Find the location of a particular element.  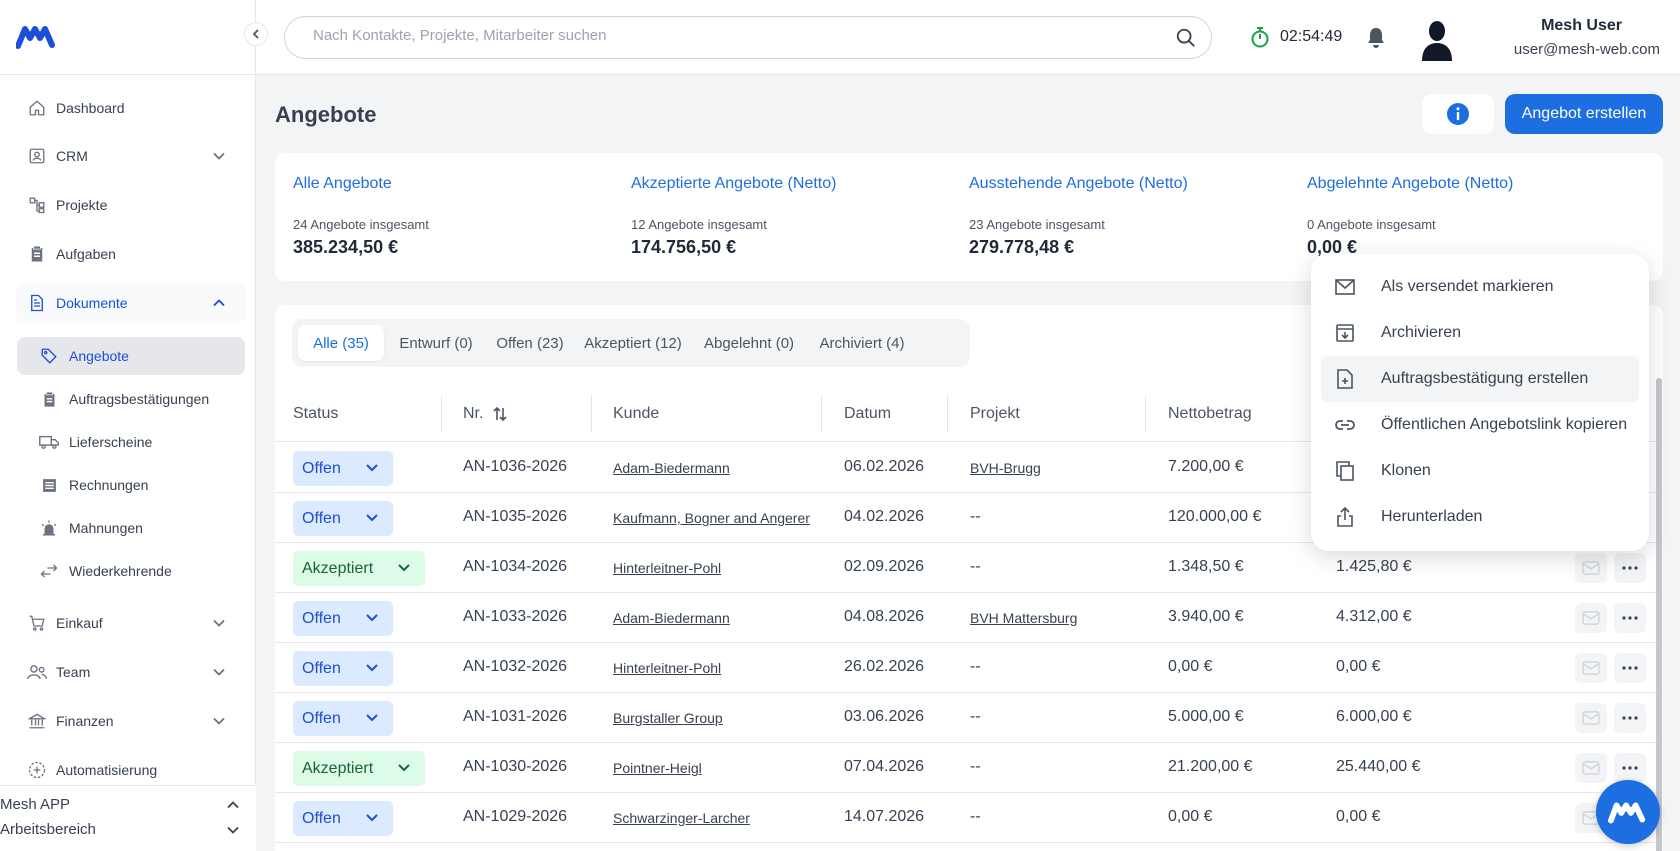

sort-icon is located at coordinates (500, 414).